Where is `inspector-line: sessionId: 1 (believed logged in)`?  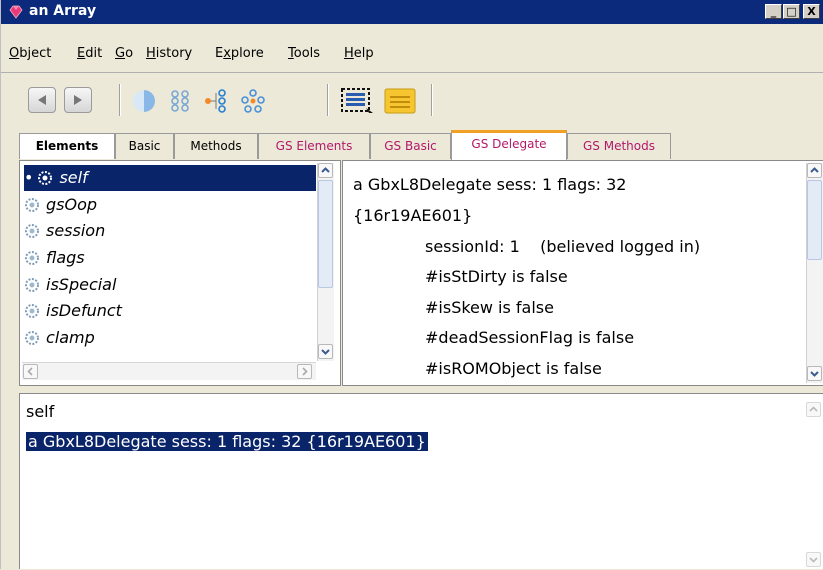
inspector-line: sessionId: 1 (believed logged in) is located at coordinates (563, 246).